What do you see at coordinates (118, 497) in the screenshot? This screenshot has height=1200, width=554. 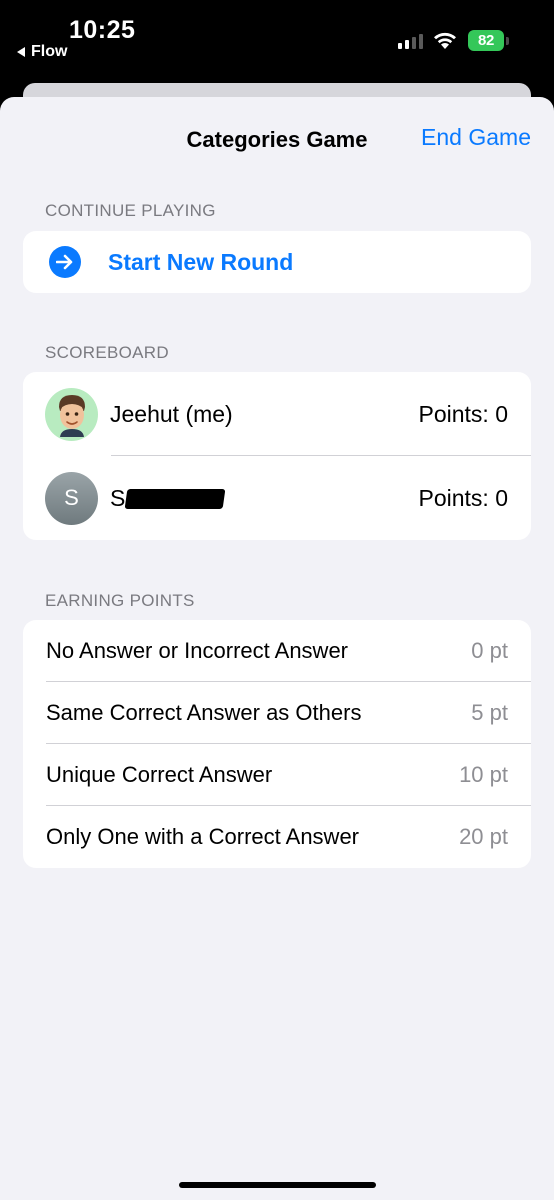 I see `player-name-visible: S` at bounding box center [118, 497].